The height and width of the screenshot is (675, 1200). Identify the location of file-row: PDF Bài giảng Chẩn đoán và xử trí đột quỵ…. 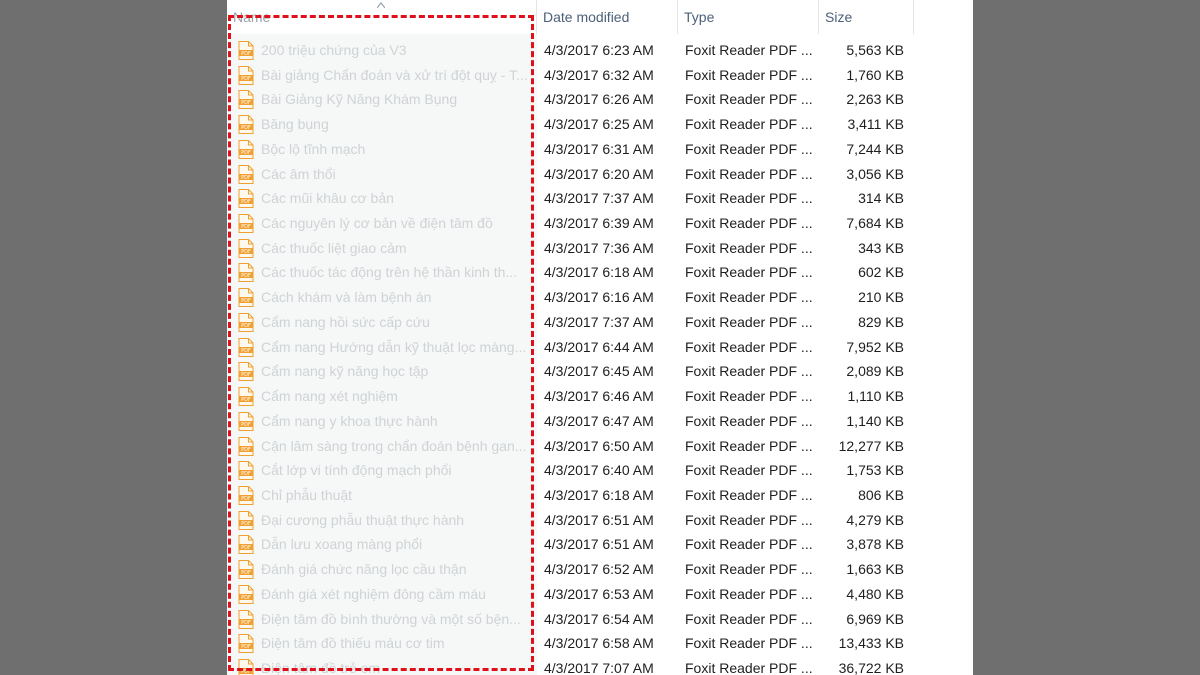
(600, 75).